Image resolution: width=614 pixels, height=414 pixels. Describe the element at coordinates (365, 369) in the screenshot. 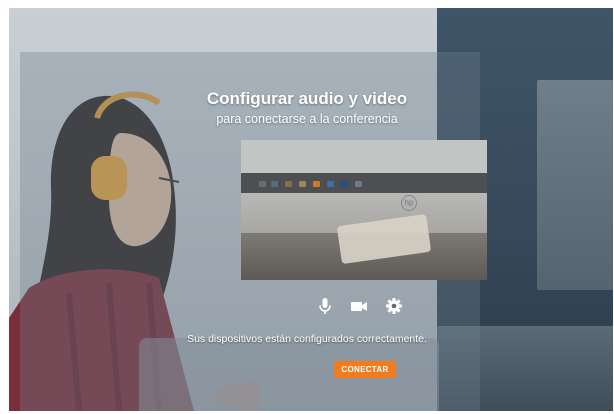

I see `connect-button: CONECTAR` at that location.